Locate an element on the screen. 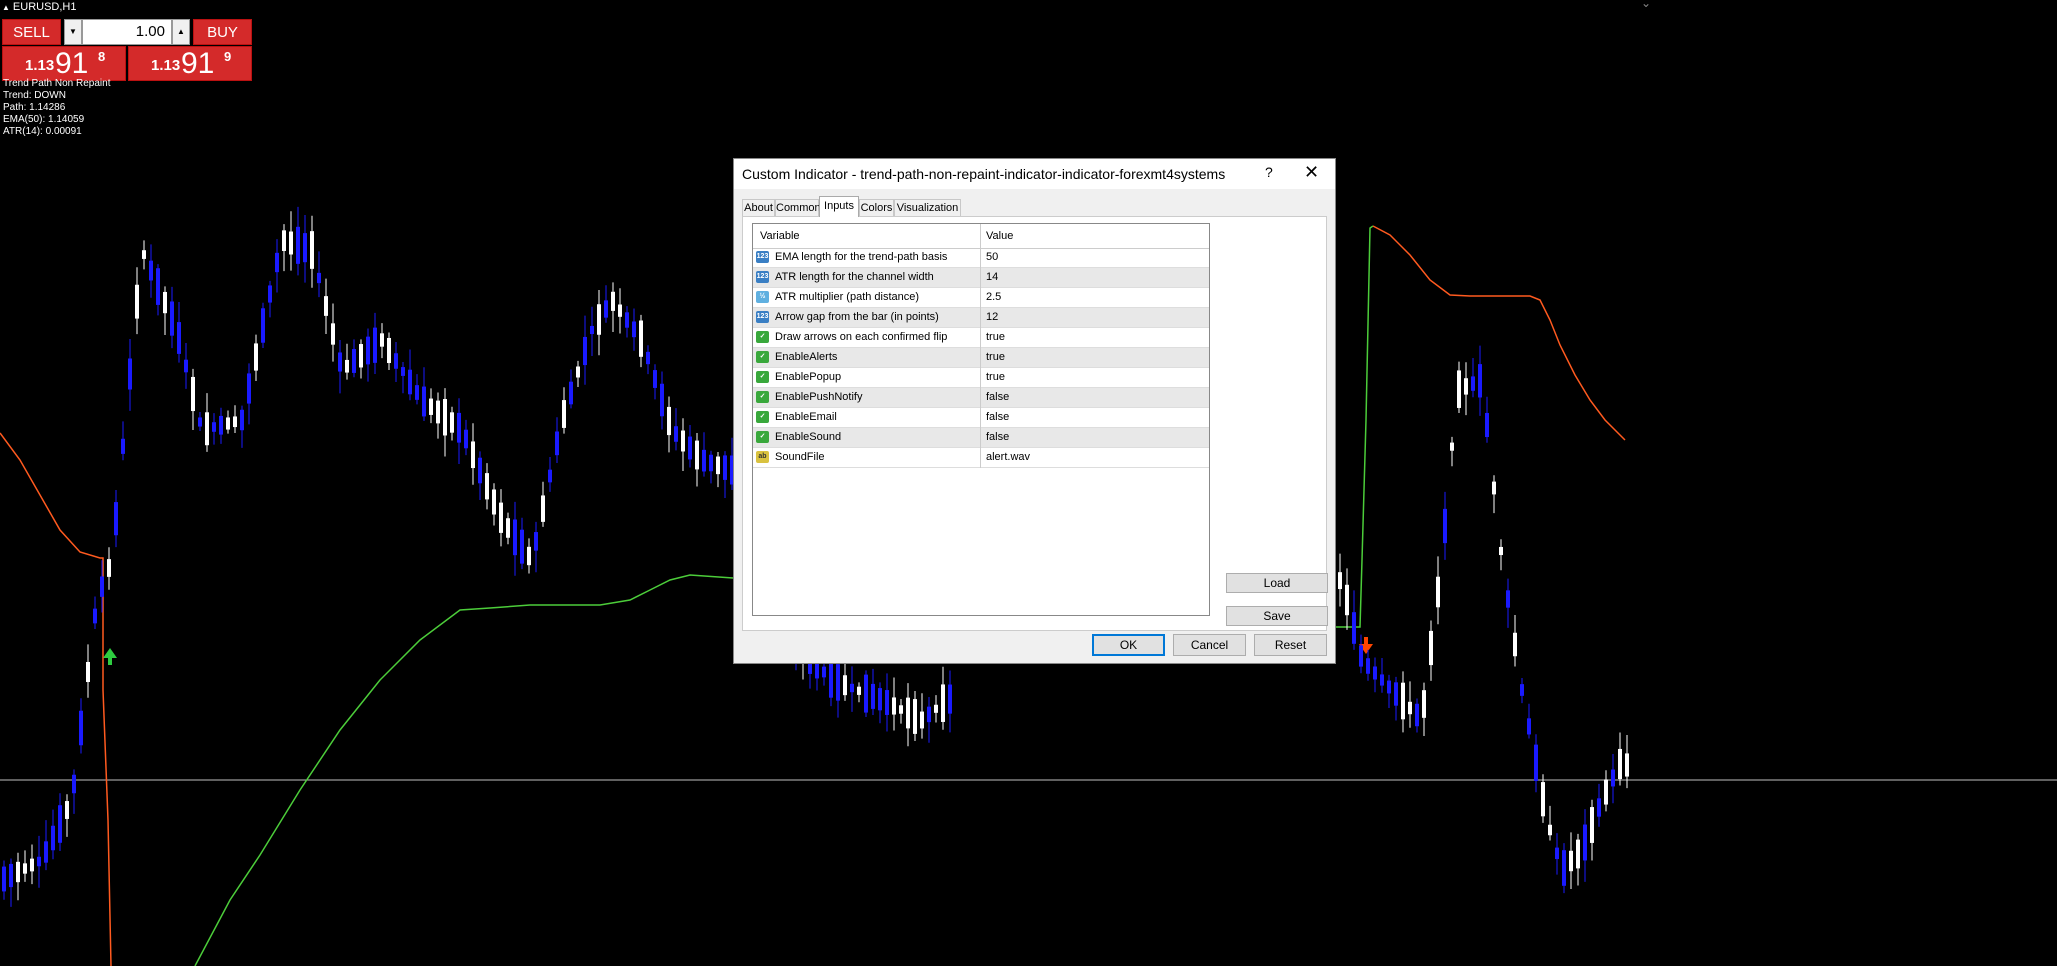  variable-value: 2.5 is located at coordinates (993, 297).